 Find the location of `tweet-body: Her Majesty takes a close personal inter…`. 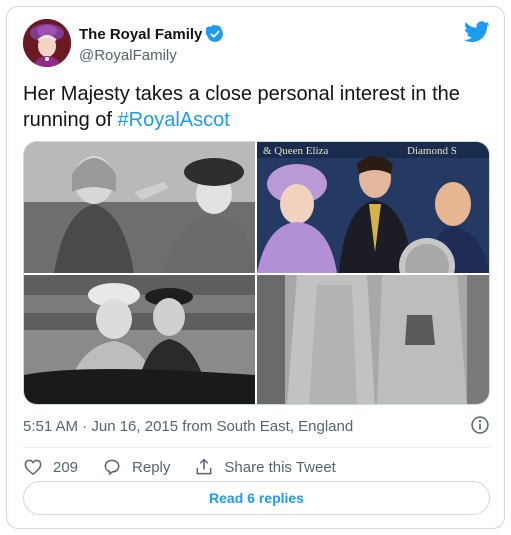

tweet-body: Her Majesty takes a close personal inter… is located at coordinates (241, 107).